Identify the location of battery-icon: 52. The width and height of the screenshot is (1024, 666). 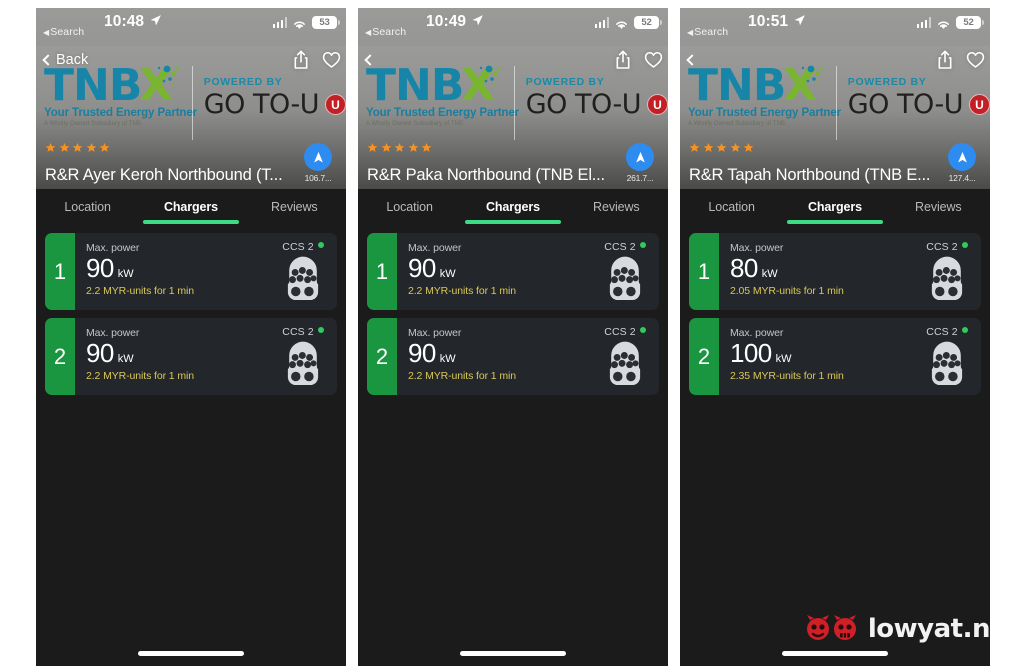
(970, 22).